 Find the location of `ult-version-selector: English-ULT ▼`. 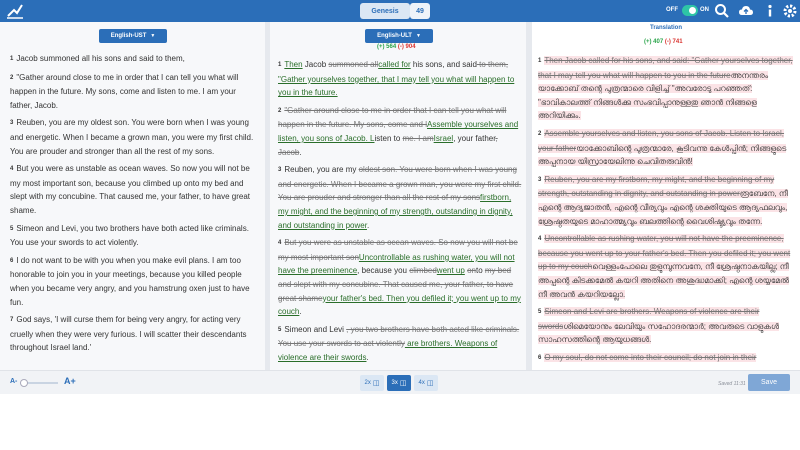

ult-version-selector: English-ULT ▼ is located at coordinates (399, 36).